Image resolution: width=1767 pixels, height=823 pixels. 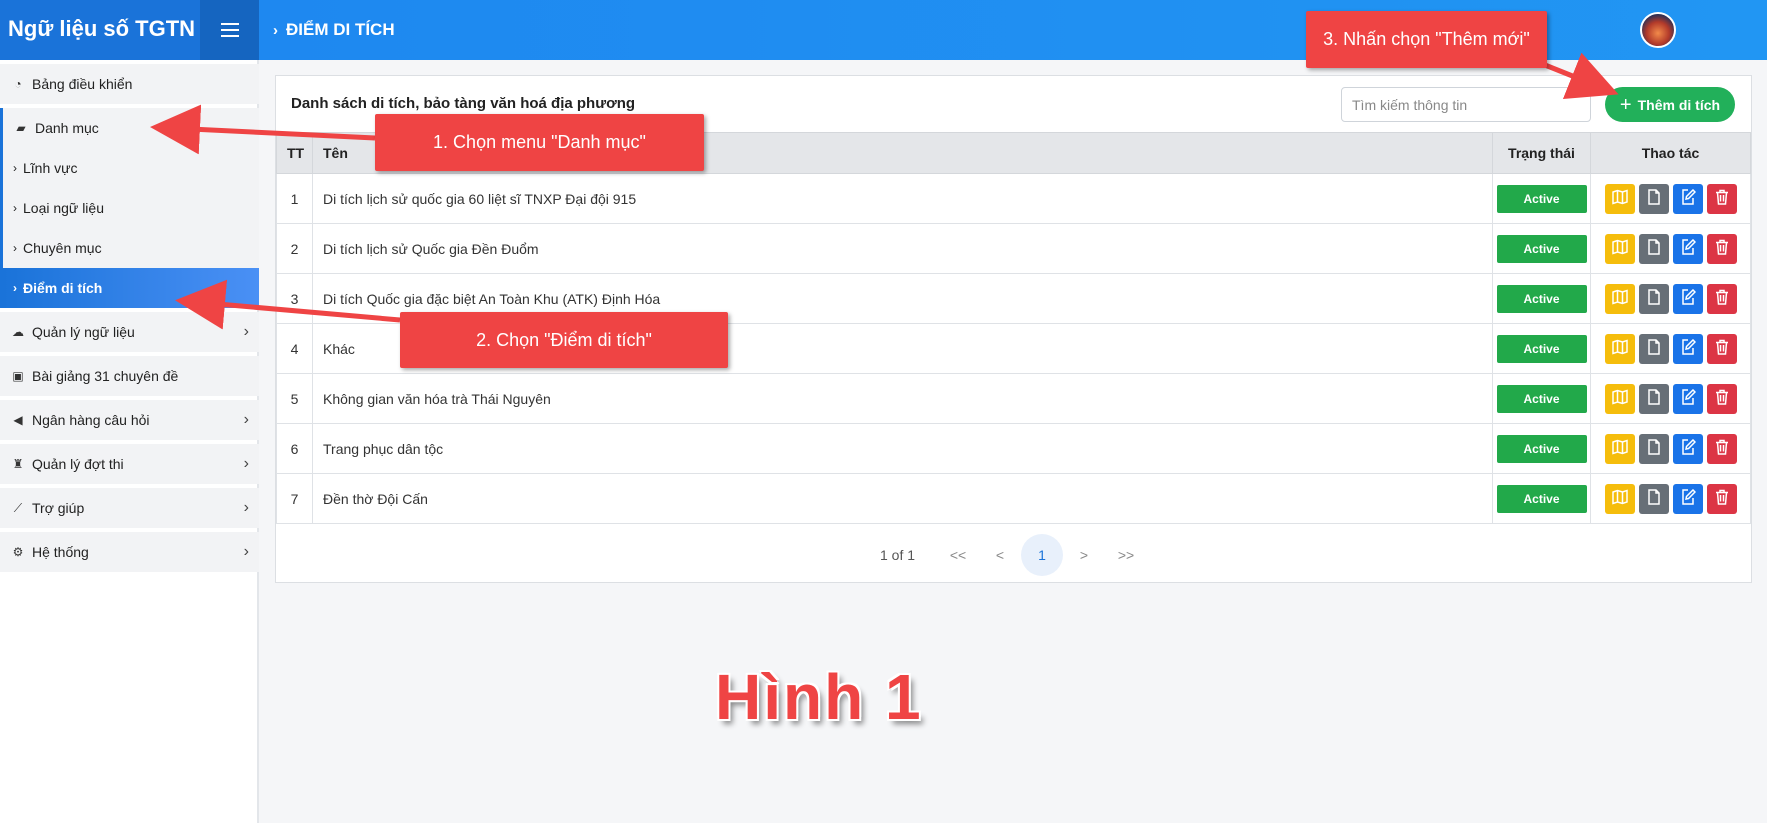 I want to click on sidebar-subitem-loai-ngu-lieu: › Loại ngữ liệu, so click(x=129, y=208).